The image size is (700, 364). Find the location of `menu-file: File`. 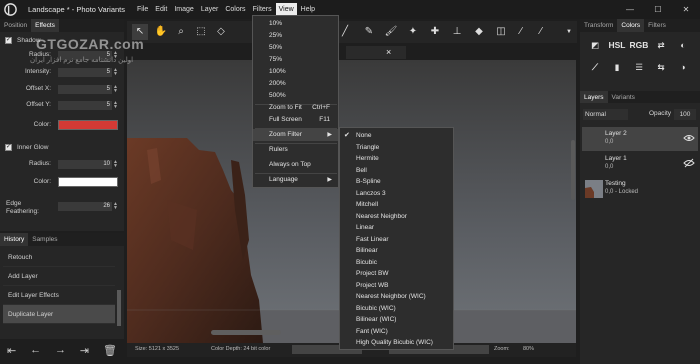

menu-file: File is located at coordinates (142, 10).